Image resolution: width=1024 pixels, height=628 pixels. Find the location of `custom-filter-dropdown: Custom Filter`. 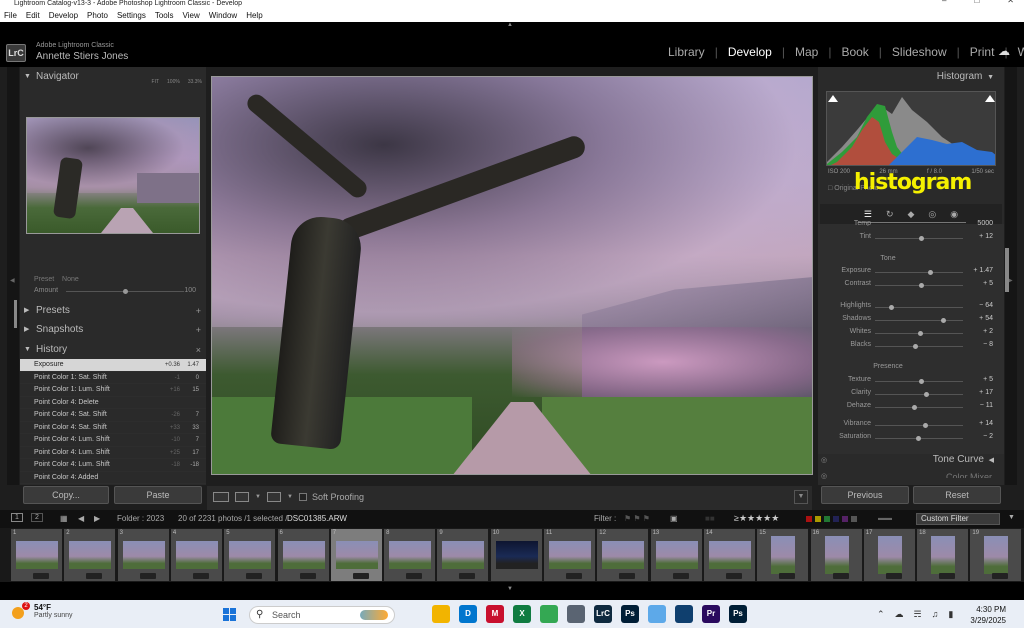

custom-filter-dropdown: Custom Filter is located at coordinates (958, 519).